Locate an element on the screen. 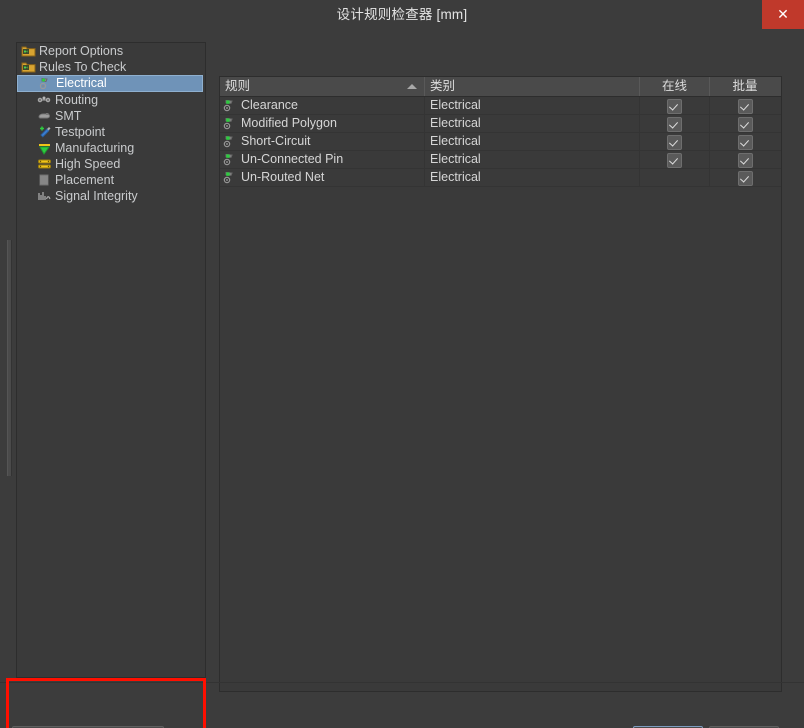  table-header-row: 规则 类别 在线 批量 is located at coordinates (500, 87).